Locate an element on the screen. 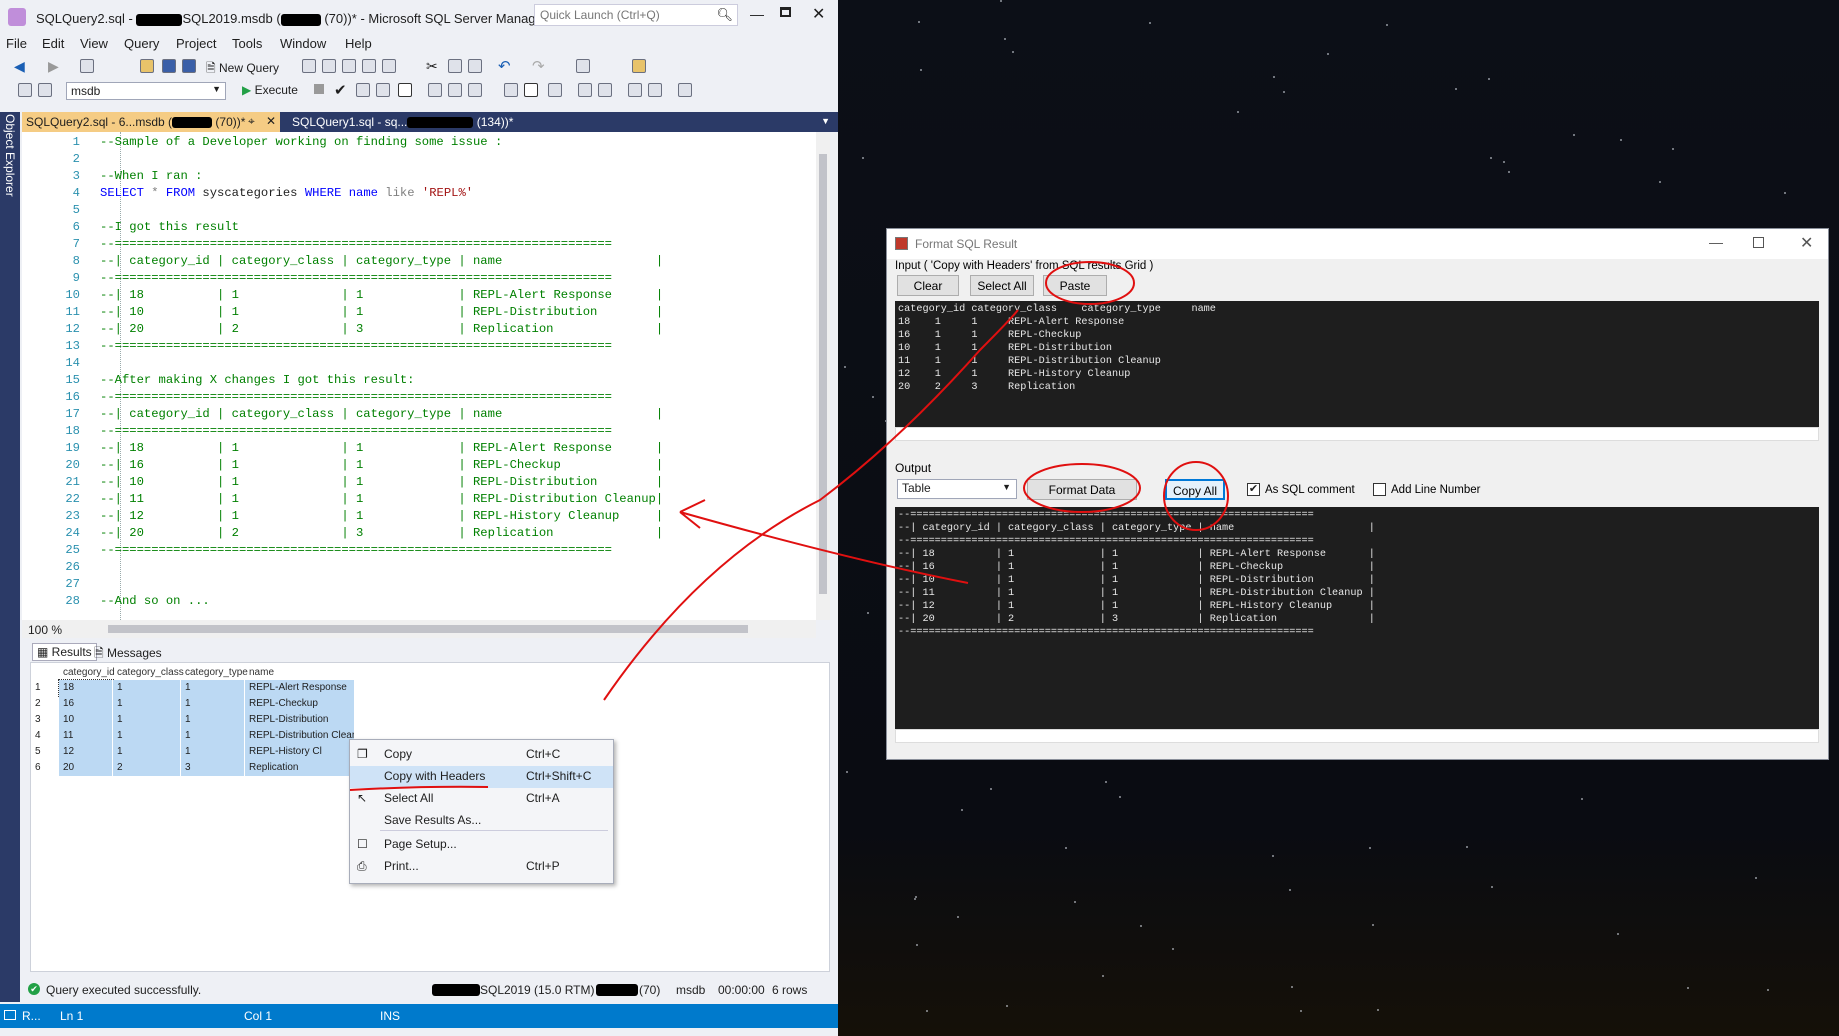 This screenshot has height=1036, width=1839. annotation-circle-copy-all is located at coordinates (1196, 496).